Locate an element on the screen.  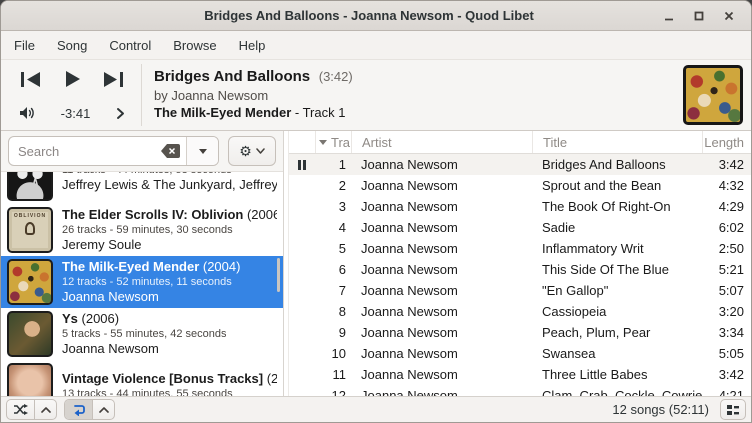
length-cell: 3:20 is located at coordinates (731, 311).